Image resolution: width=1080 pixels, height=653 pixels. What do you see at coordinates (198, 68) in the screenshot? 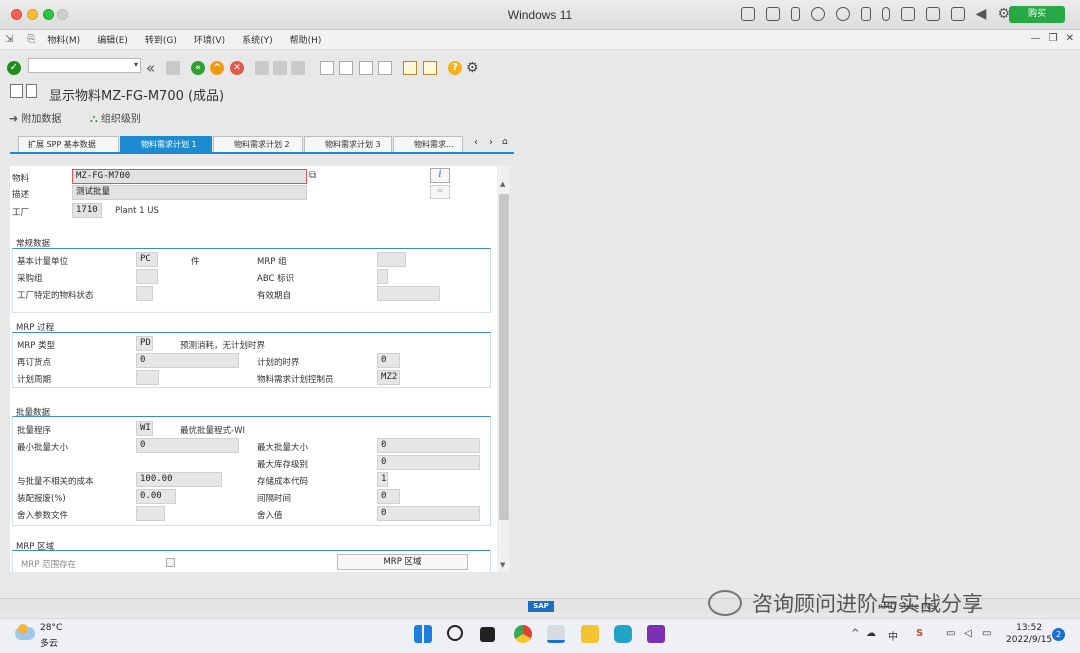
I see `back-icon: «` at bounding box center [198, 68].